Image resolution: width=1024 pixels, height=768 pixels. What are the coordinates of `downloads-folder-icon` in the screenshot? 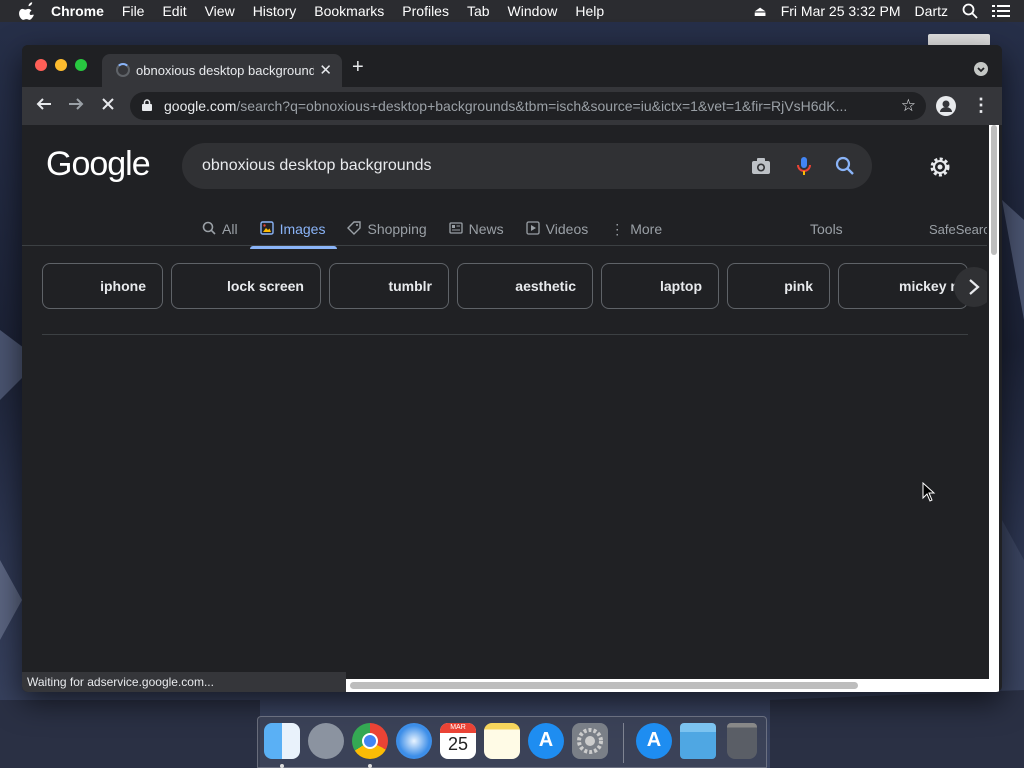 It's located at (698, 741).